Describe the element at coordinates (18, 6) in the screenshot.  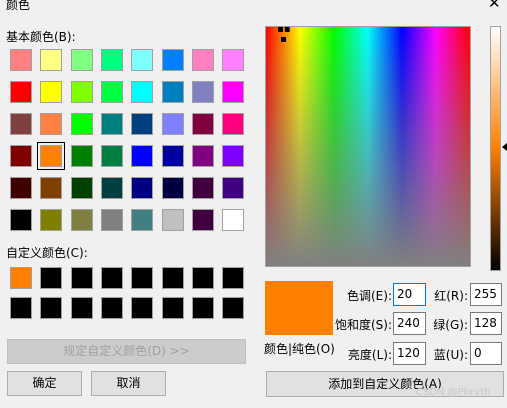
I see `window-title: 颜色` at that location.